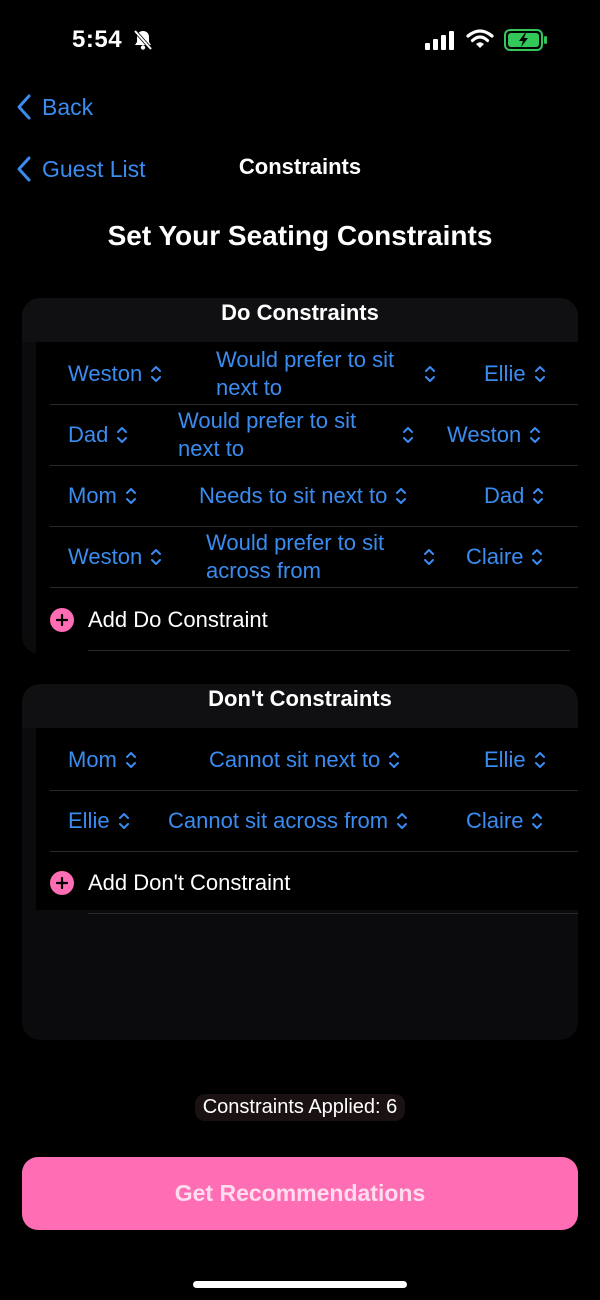 Image resolution: width=600 pixels, height=1300 pixels. I want to click on add-do-constraint-label: Add Do Constraint, so click(178, 619).